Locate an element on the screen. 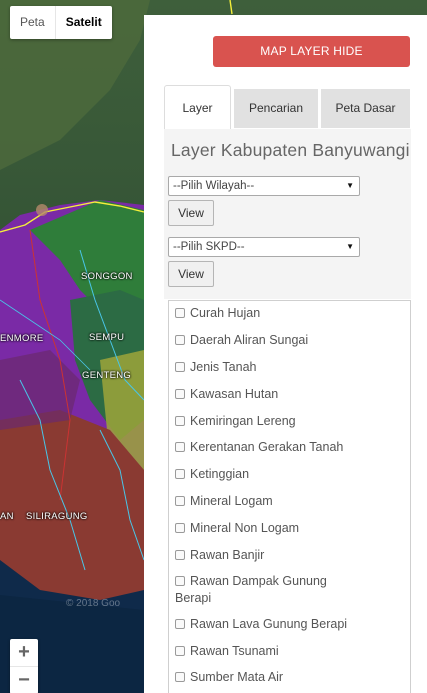  list-item: Mineral Non Logam is located at coordinates (237, 528).